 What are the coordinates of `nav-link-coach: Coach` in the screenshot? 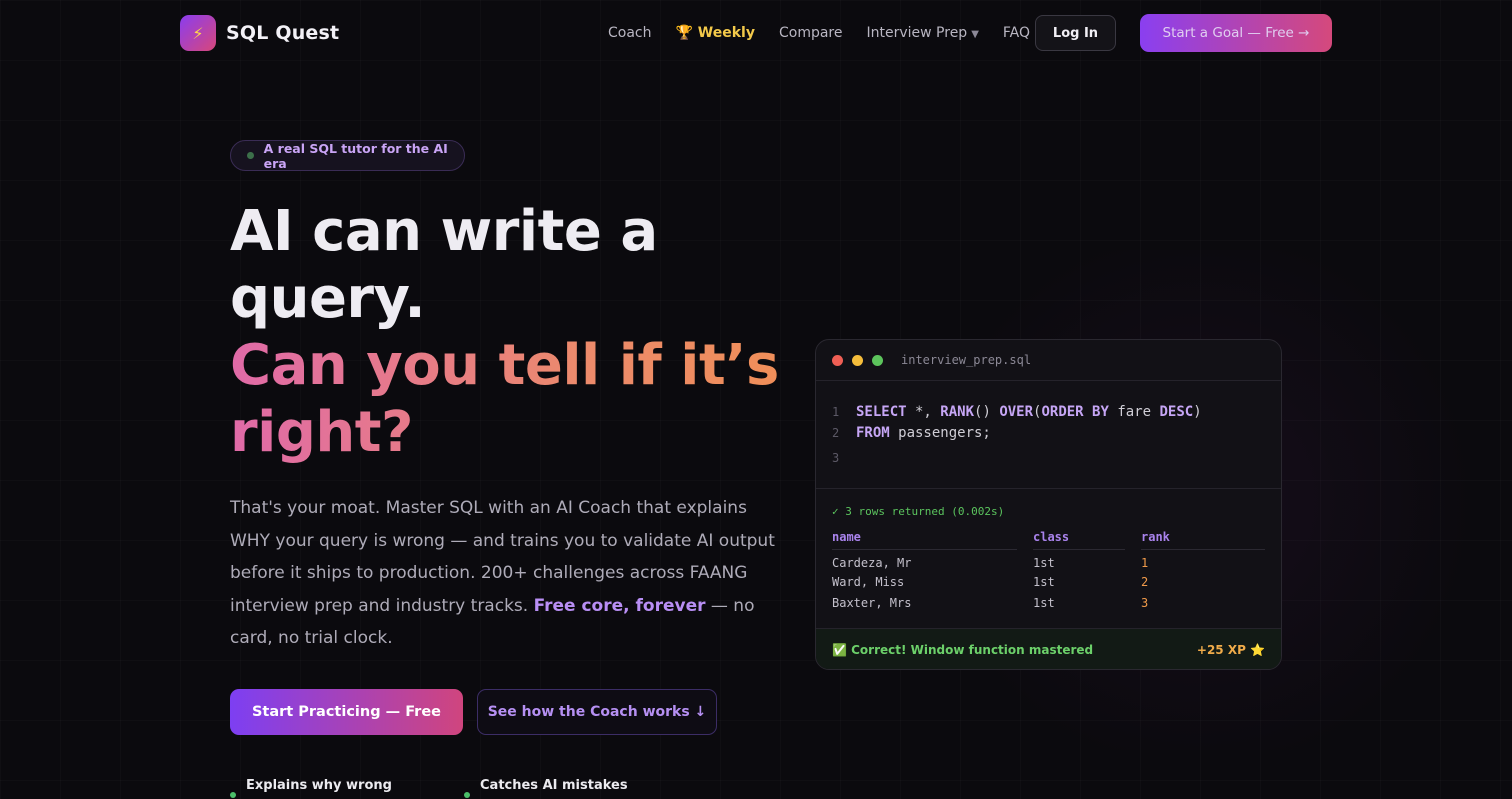 It's located at (630, 33).